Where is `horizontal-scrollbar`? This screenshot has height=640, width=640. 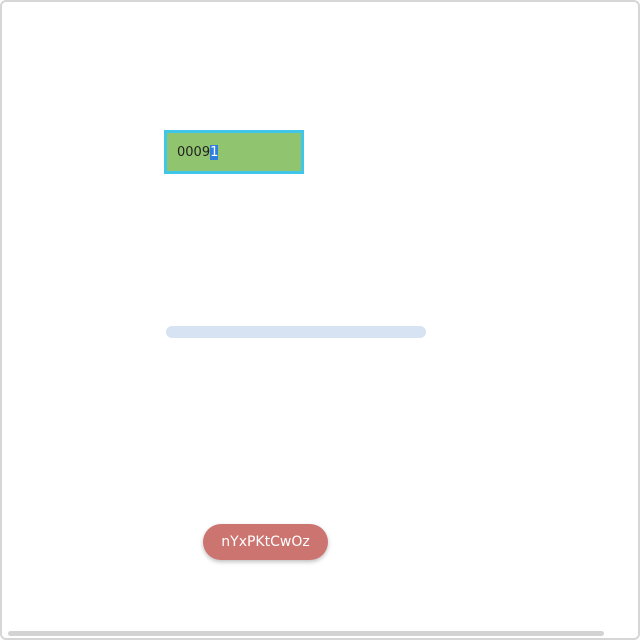
horizontal-scrollbar is located at coordinates (306, 633).